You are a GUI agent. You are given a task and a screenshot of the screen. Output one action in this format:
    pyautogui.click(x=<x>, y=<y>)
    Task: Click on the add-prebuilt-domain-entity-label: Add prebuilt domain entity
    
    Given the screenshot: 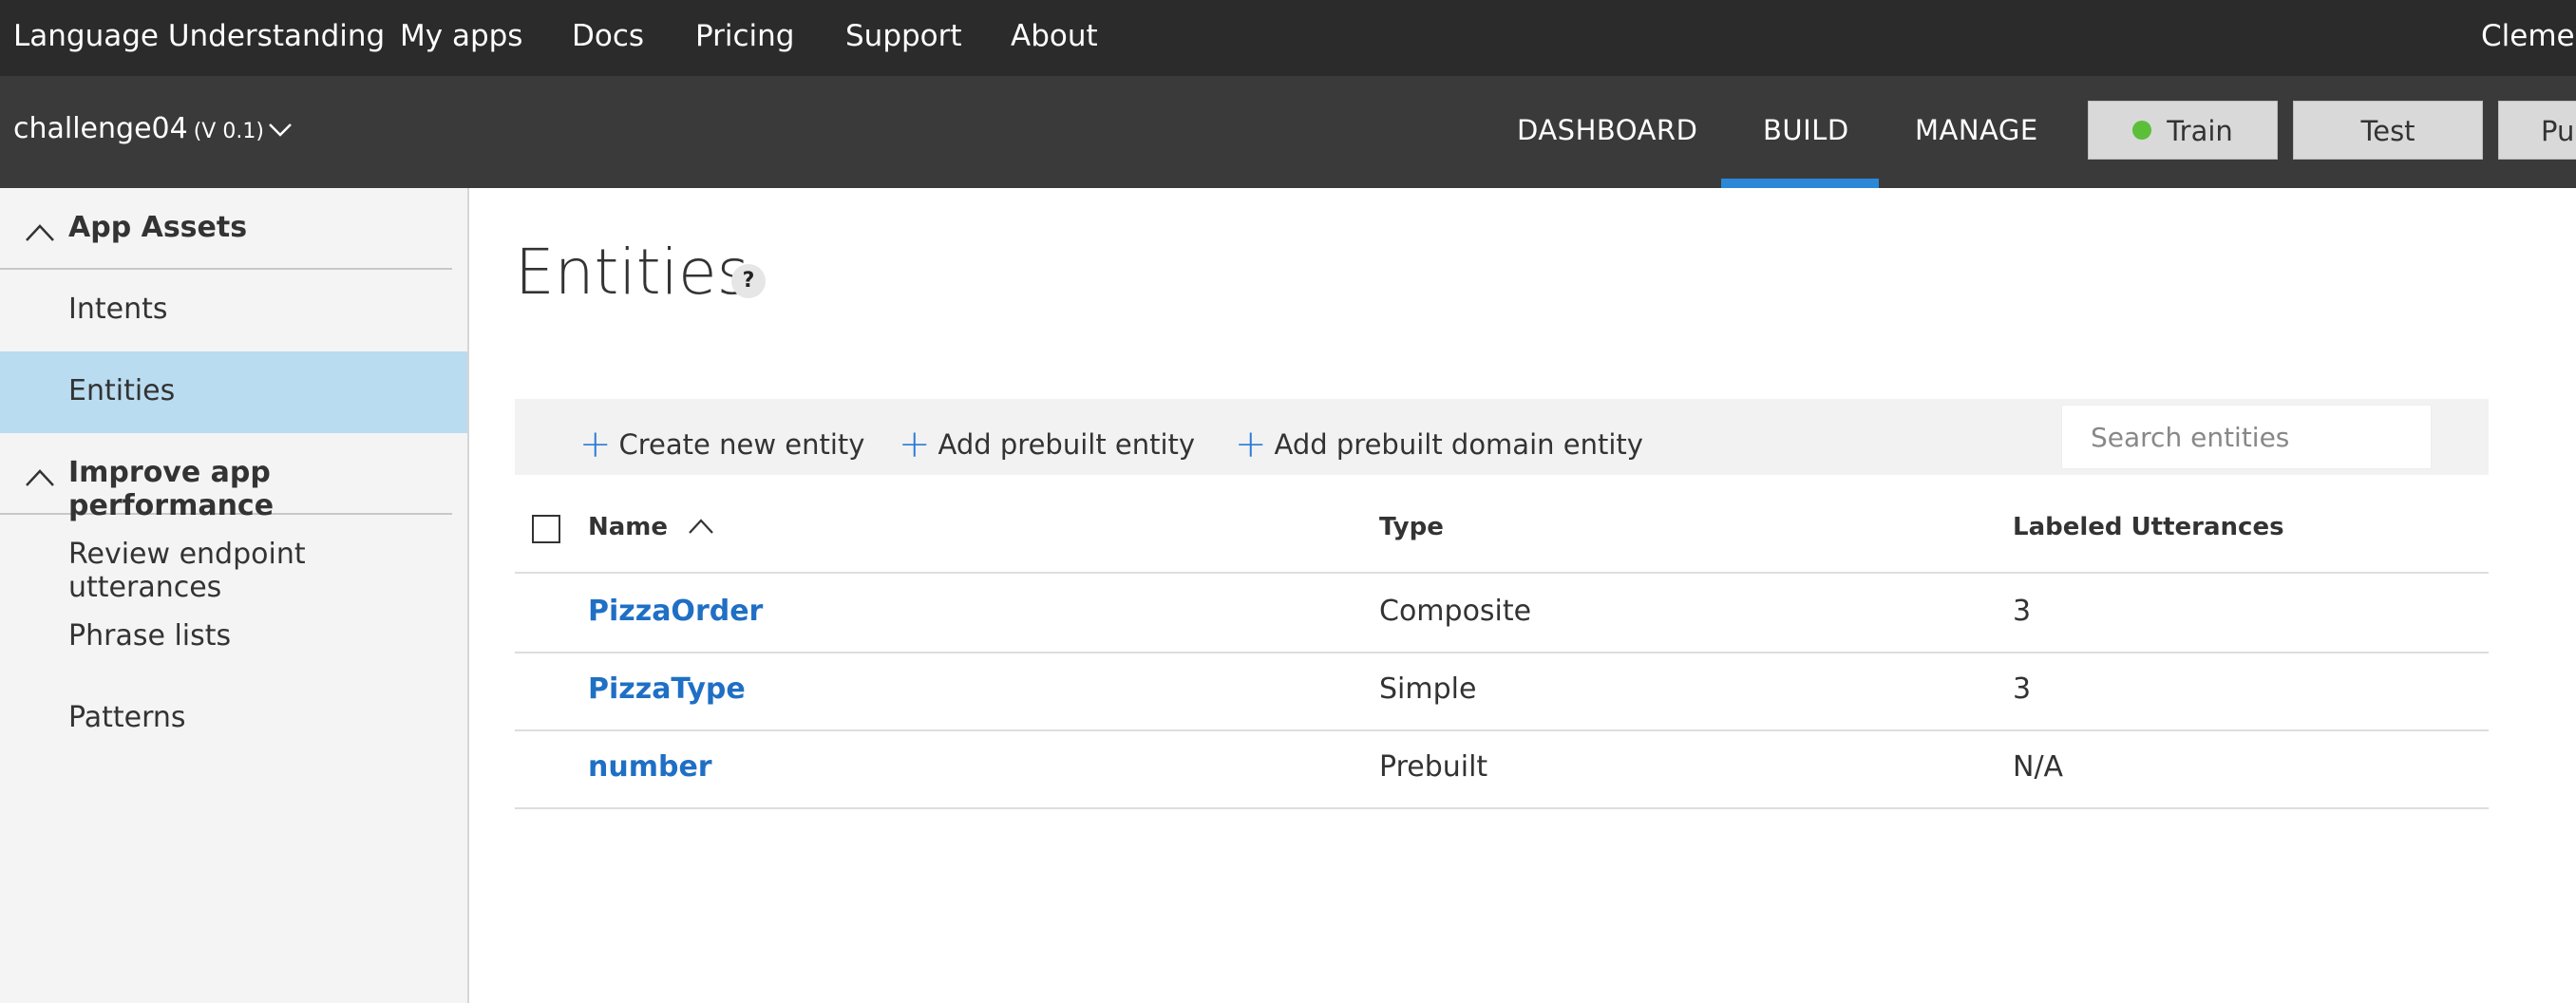 What is the action you would take?
    pyautogui.click(x=1458, y=445)
    